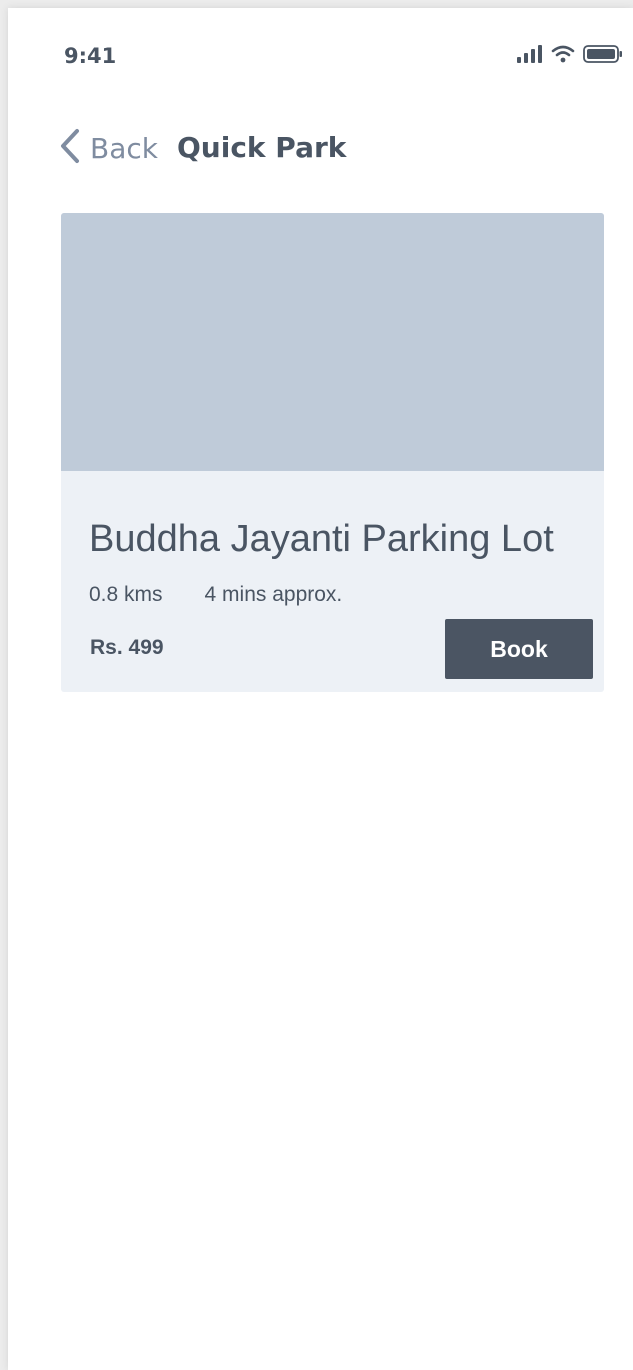 The height and width of the screenshot is (1370, 633). I want to click on page-title: Quick Park, so click(262, 147).